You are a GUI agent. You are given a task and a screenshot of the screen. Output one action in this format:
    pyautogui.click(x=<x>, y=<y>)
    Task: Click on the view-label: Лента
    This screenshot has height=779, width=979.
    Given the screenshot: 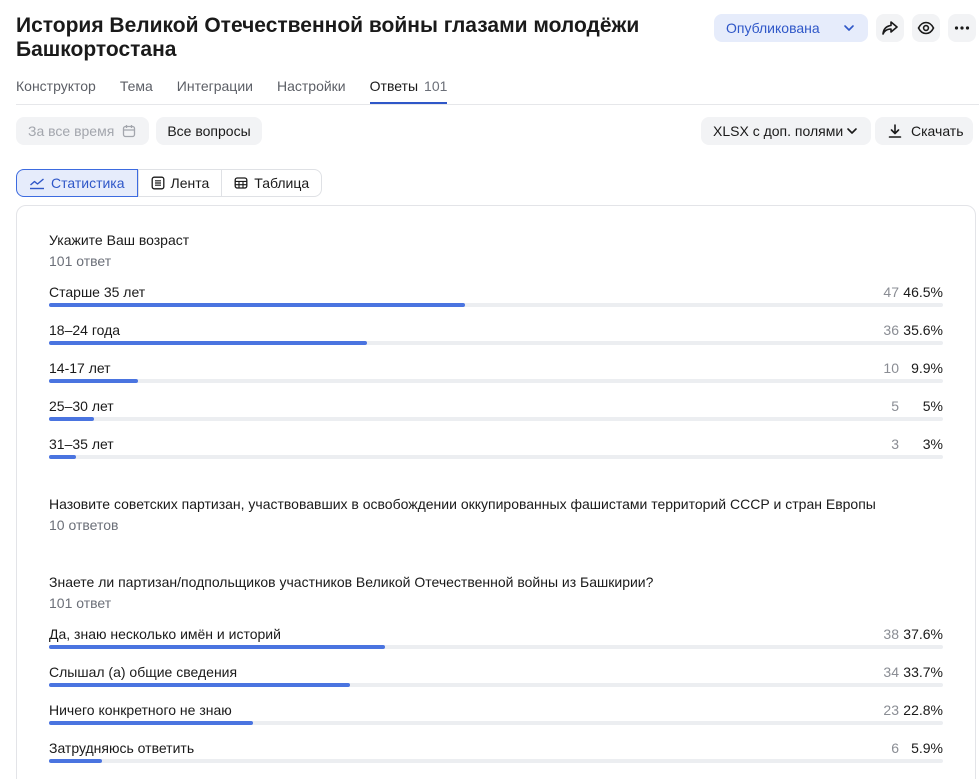 What is the action you would take?
    pyautogui.click(x=190, y=183)
    